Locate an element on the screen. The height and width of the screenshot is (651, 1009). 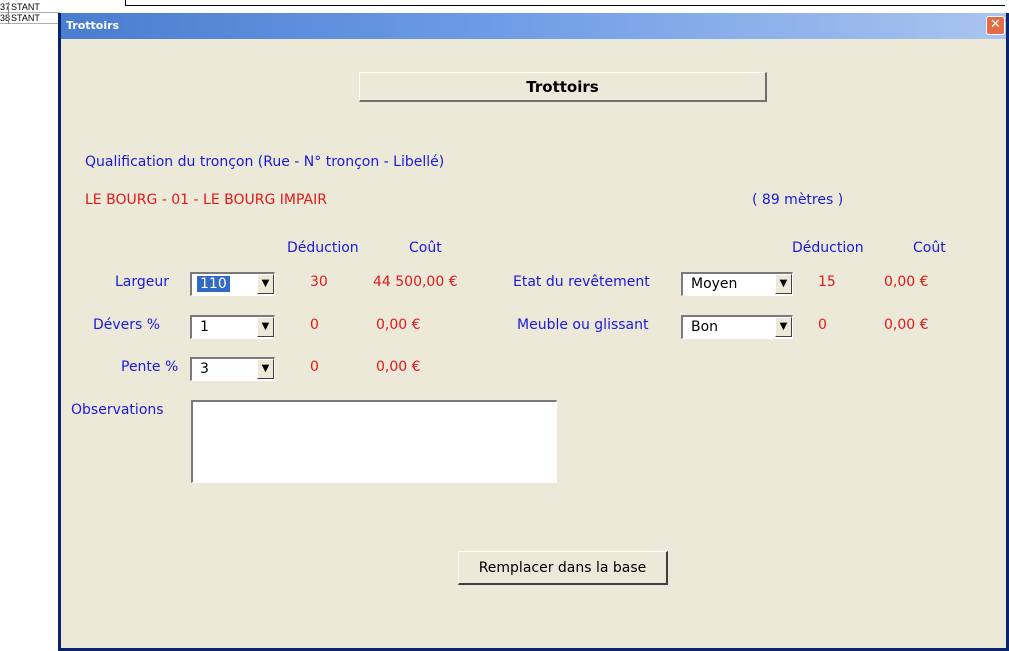
close-icon: ✕ is located at coordinates (995, 25).